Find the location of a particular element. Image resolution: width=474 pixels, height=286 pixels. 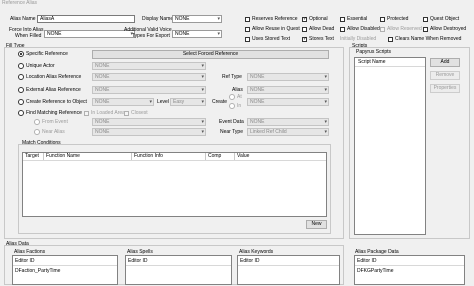

ref-type-dropdown: NONE ▾ is located at coordinates (288, 77).